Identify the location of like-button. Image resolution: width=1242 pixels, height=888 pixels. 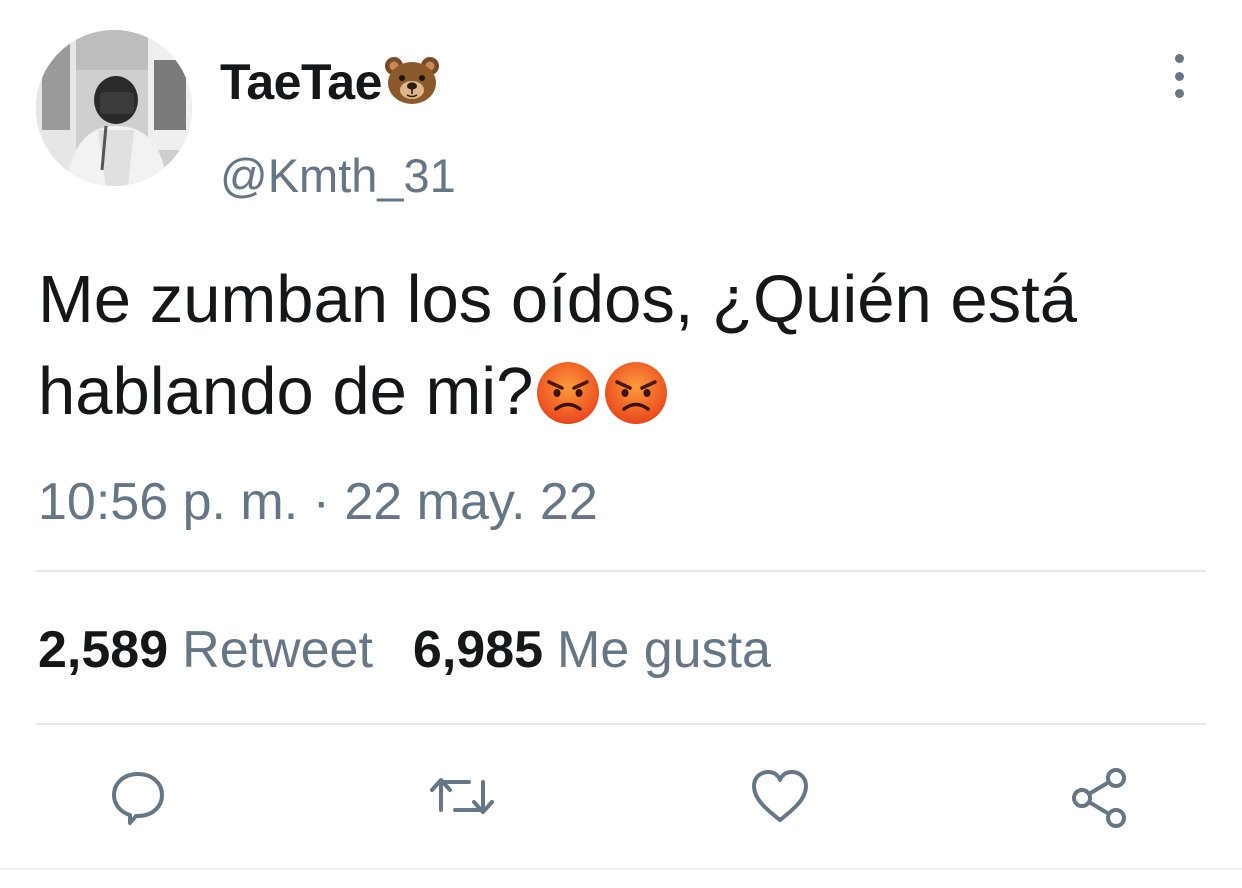
(778, 796).